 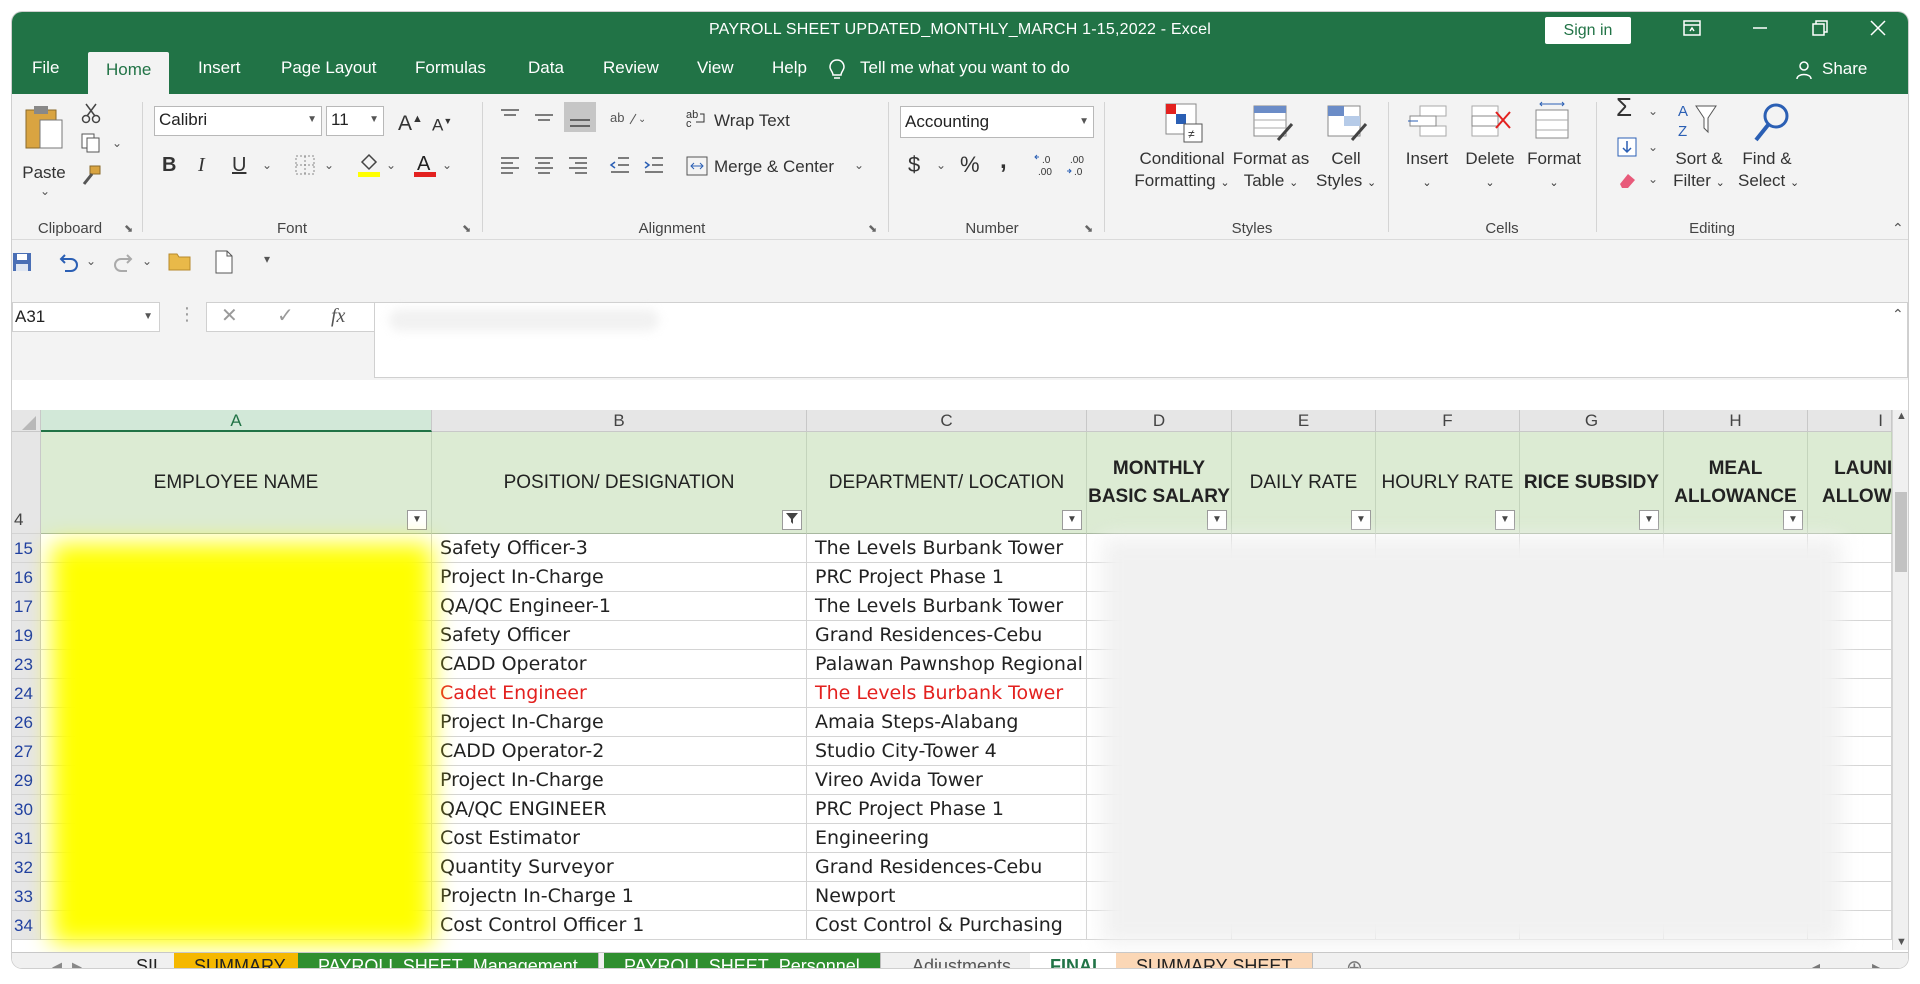 I want to click on row-header: 23, so click(x=26, y=664).